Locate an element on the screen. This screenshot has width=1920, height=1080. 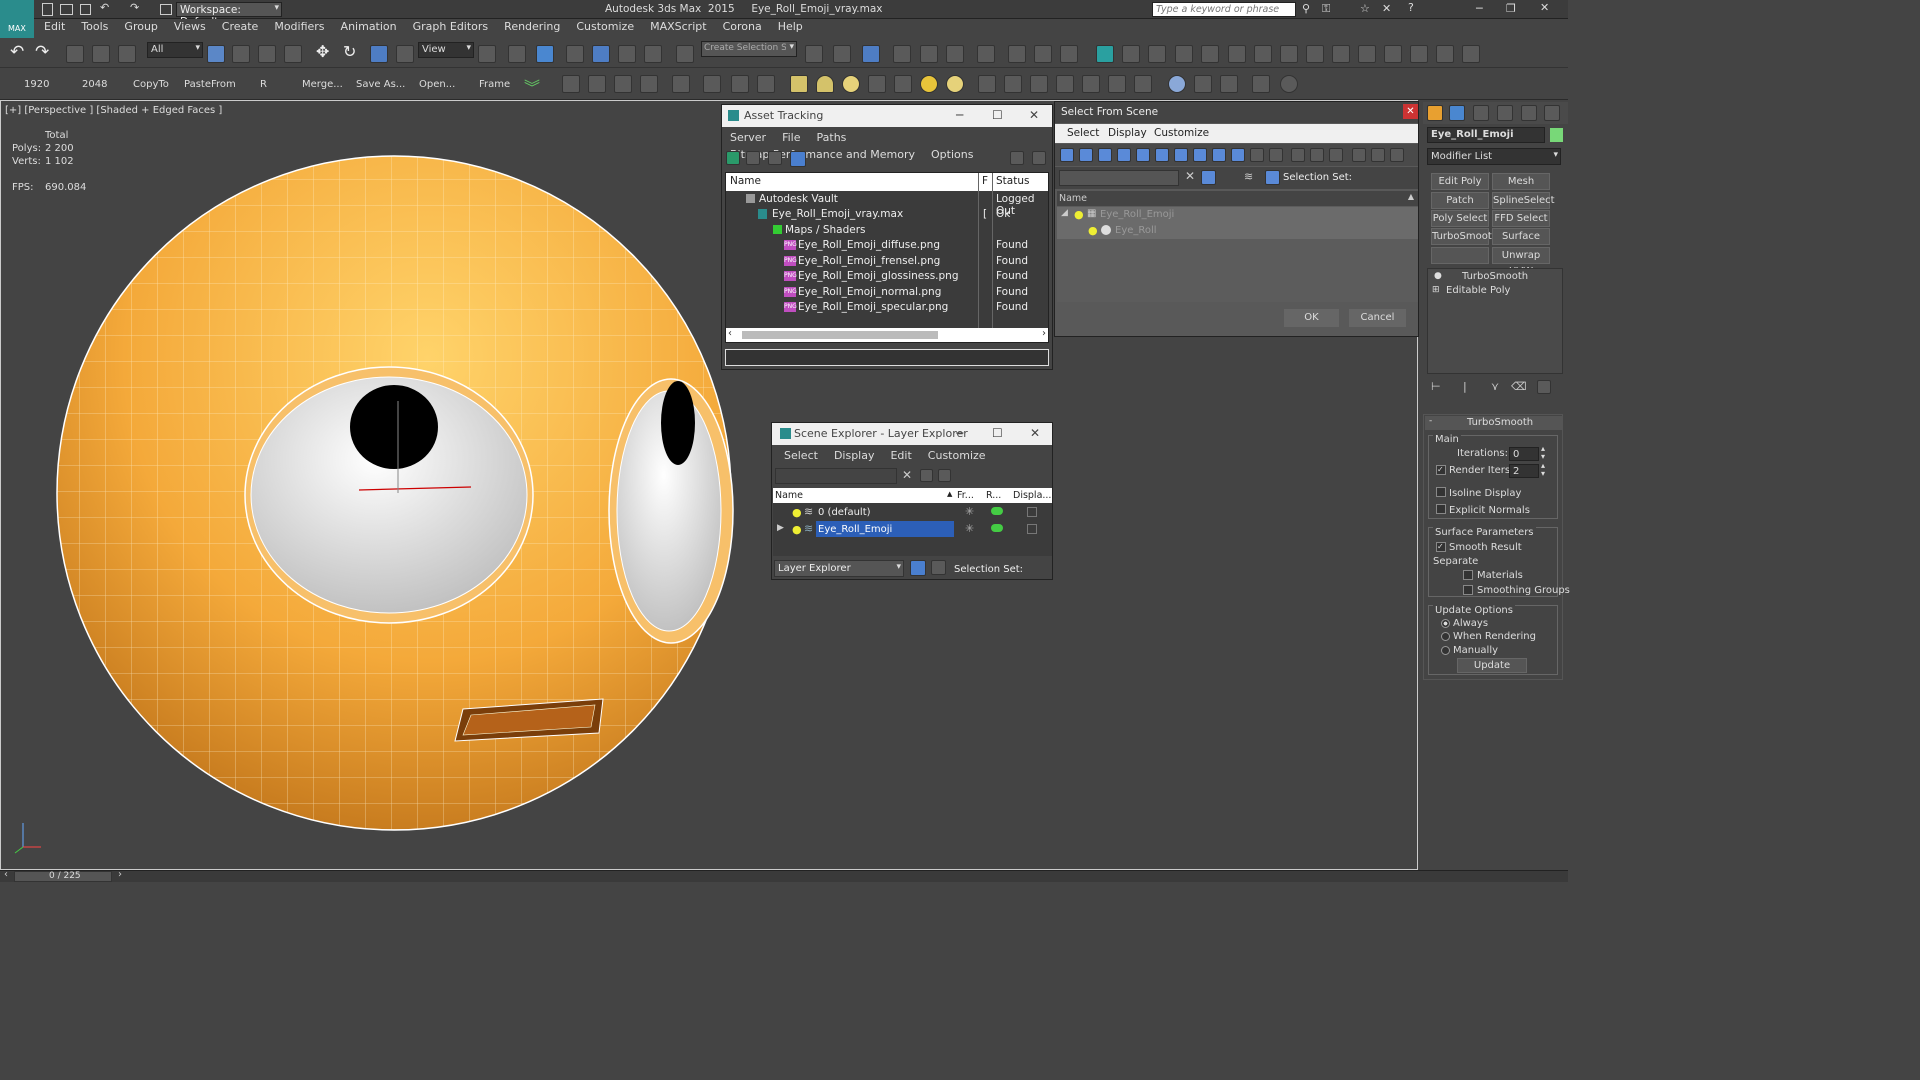
keyboard-shortcut-icon is located at coordinates (545, 54).